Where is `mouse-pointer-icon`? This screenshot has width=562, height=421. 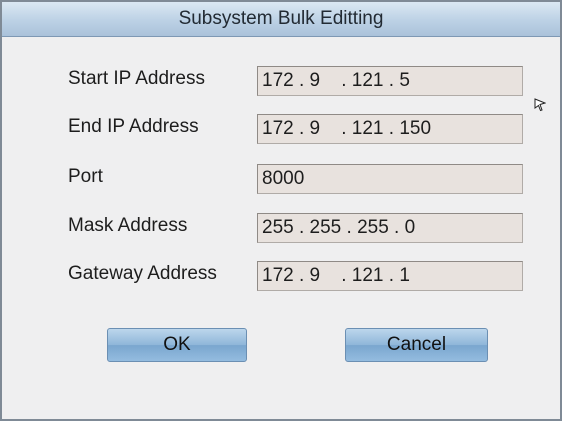
mouse-pointer-icon is located at coordinates (540, 105).